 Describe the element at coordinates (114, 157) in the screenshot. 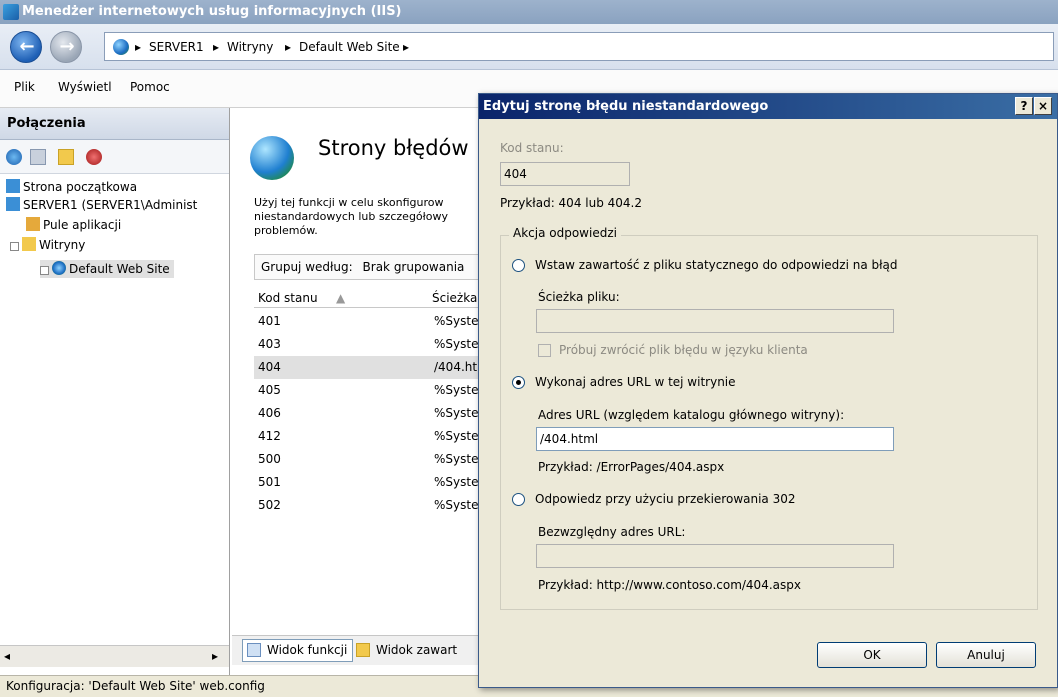

I see `connections-toolbar` at that location.